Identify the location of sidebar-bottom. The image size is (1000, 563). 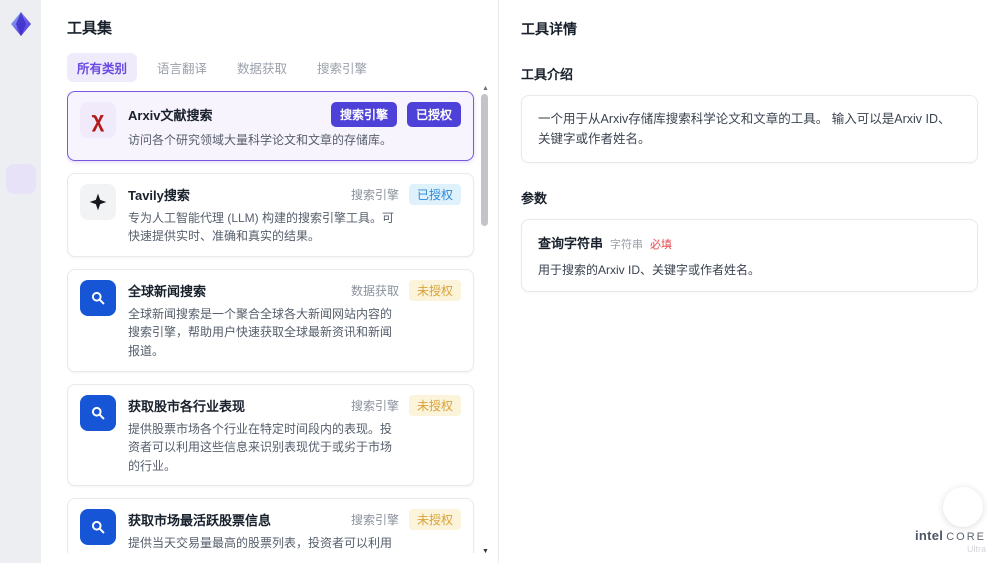
(21, 525).